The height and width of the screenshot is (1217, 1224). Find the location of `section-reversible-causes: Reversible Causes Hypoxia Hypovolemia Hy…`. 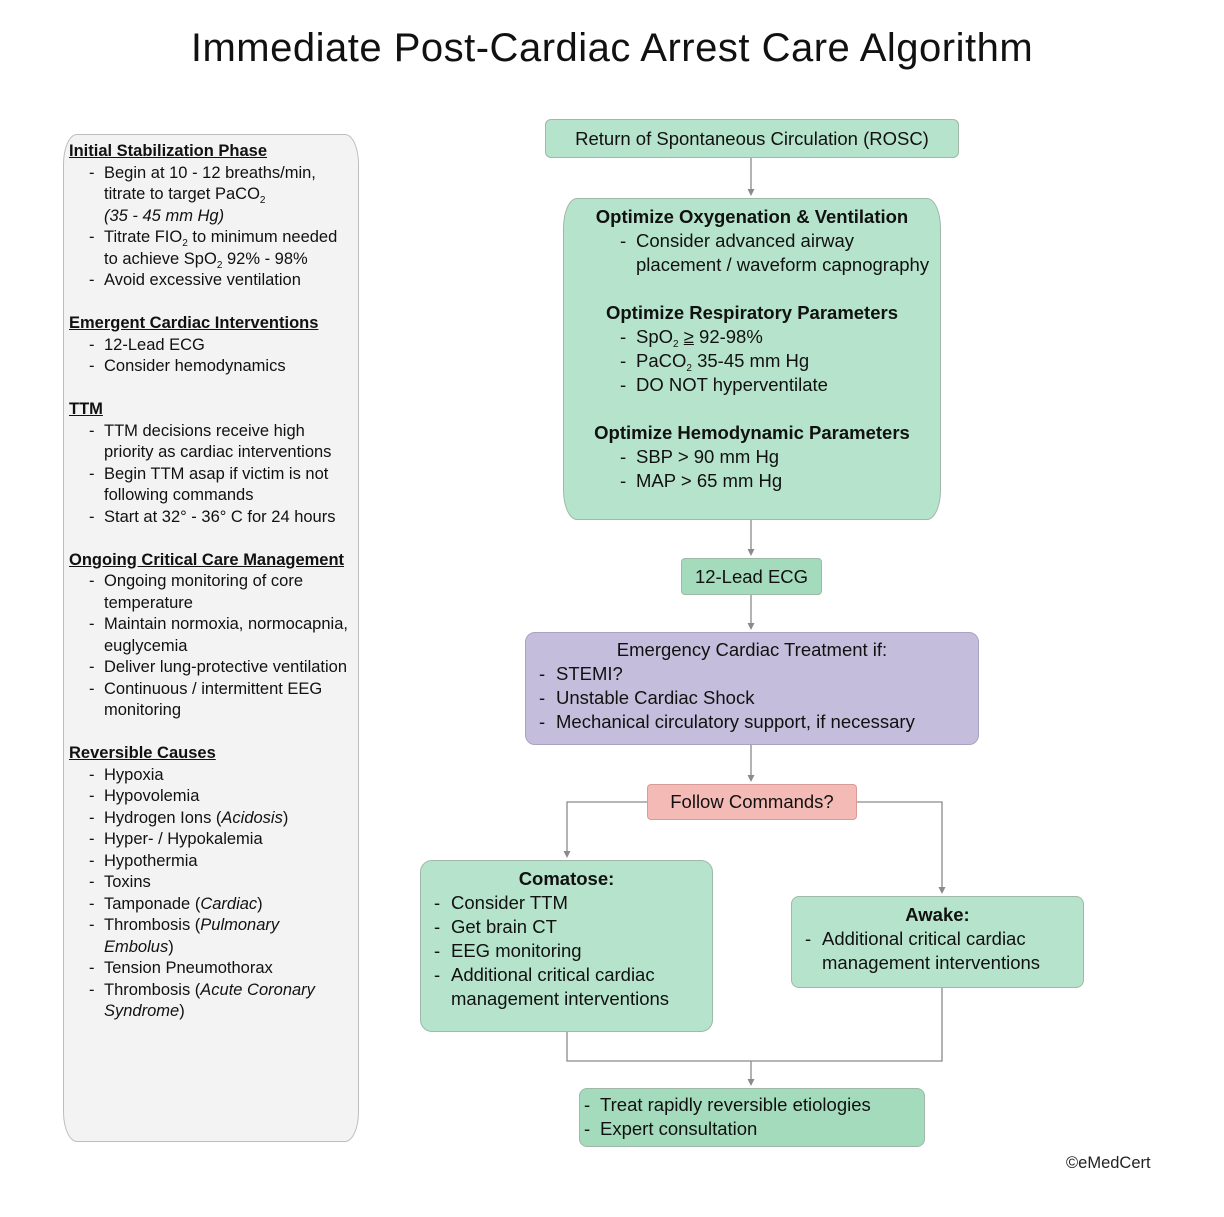

section-reversible-causes: Reversible Causes Hypoxia Hypovolemia Hy… is located at coordinates (213, 883).